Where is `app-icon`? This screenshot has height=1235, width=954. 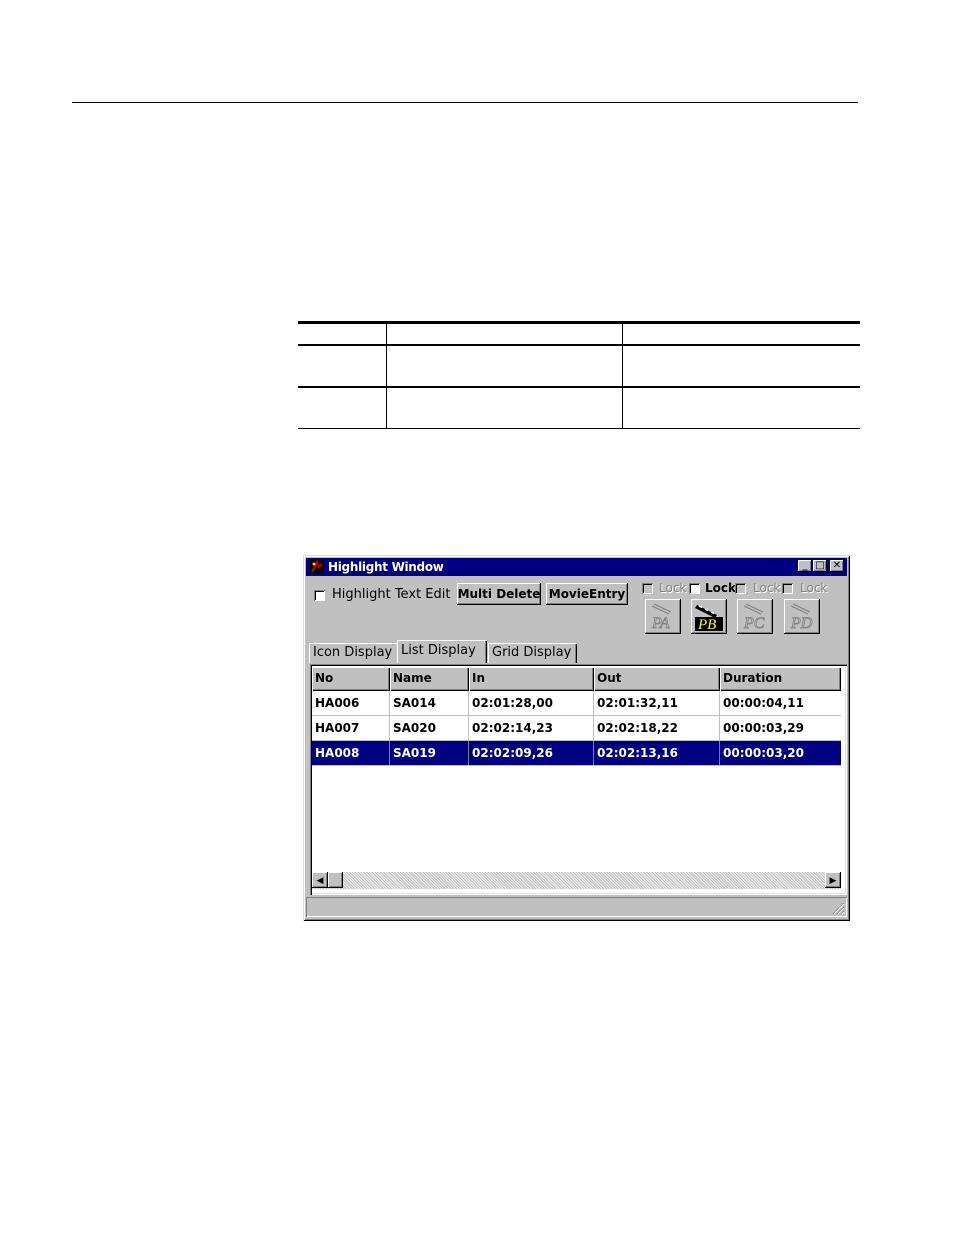 app-icon is located at coordinates (317, 566).